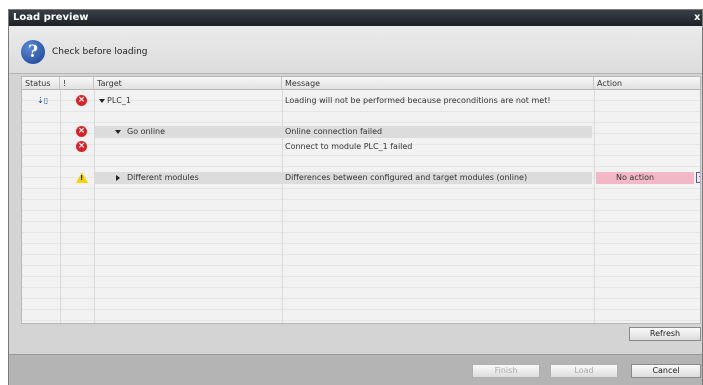  Describe the element at coordinates (645, 178) in the screenshot. I see `action-select: No action` at that location.